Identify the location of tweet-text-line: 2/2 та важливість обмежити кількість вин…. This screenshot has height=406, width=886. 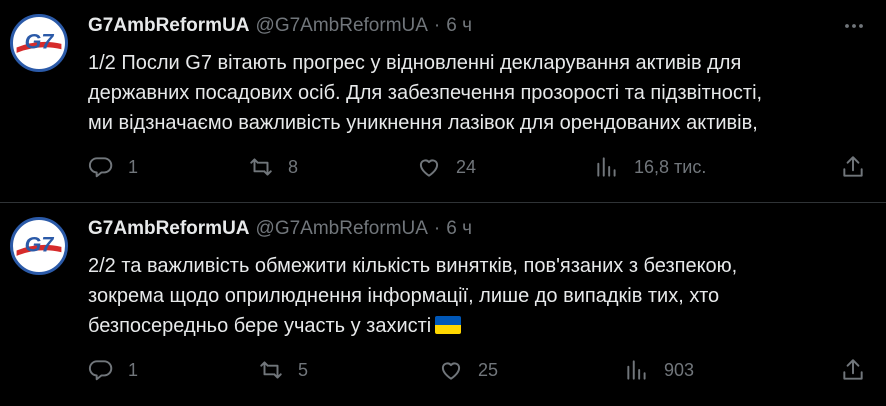
(413, 266).